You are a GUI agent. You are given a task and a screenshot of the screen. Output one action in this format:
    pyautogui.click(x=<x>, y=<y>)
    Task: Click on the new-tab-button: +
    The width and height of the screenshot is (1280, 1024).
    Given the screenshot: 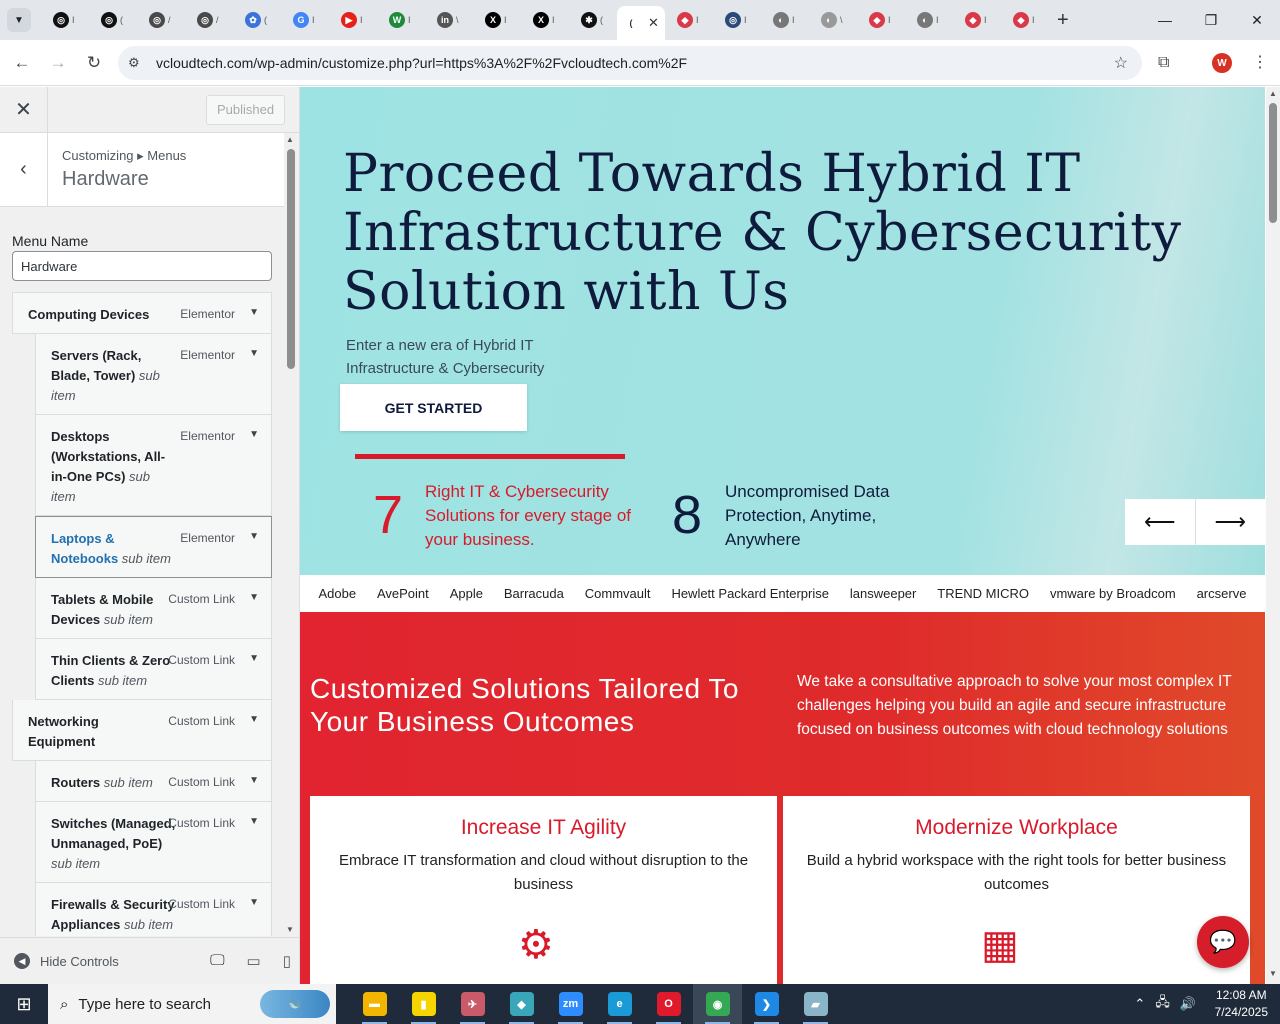 What is the action you would take?
    pyautogui.click(x=1063, y=20)
    